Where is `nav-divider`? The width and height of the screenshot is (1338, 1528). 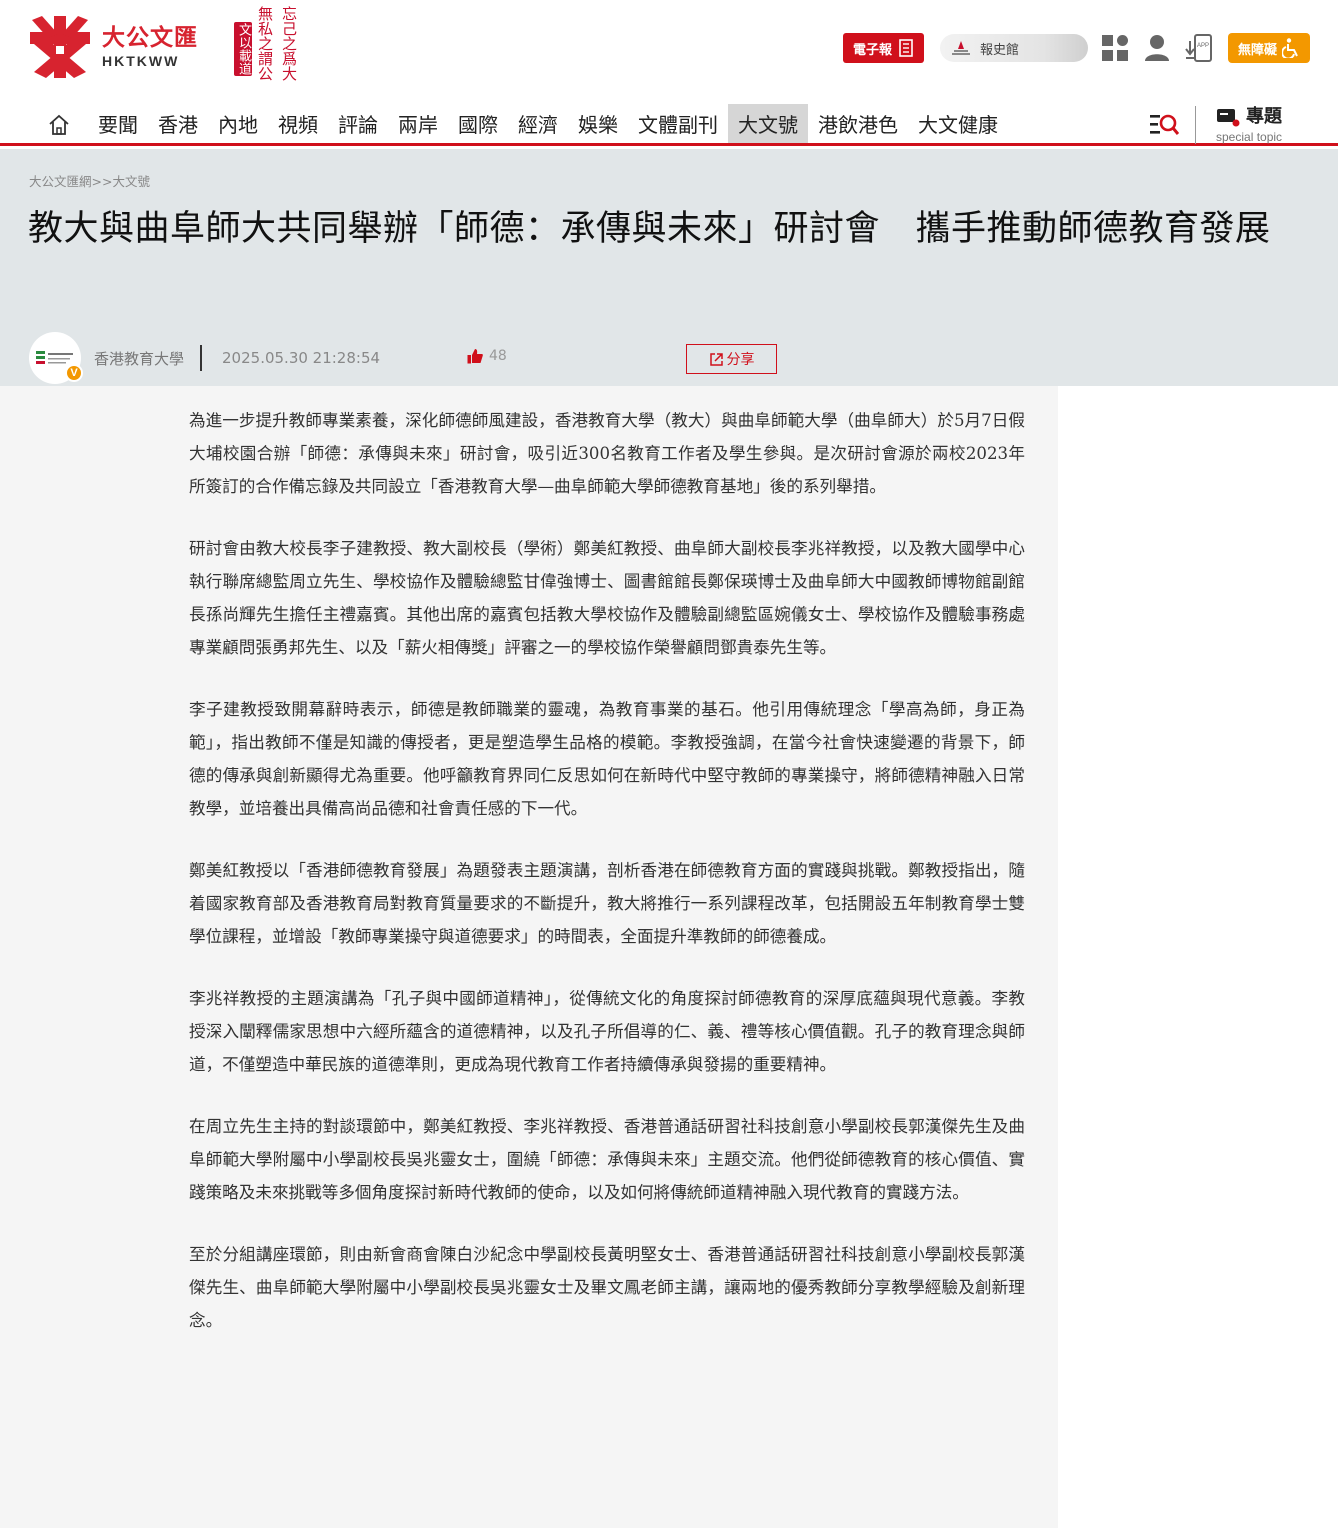
nav-divider is located at coordinates (1195, 125).